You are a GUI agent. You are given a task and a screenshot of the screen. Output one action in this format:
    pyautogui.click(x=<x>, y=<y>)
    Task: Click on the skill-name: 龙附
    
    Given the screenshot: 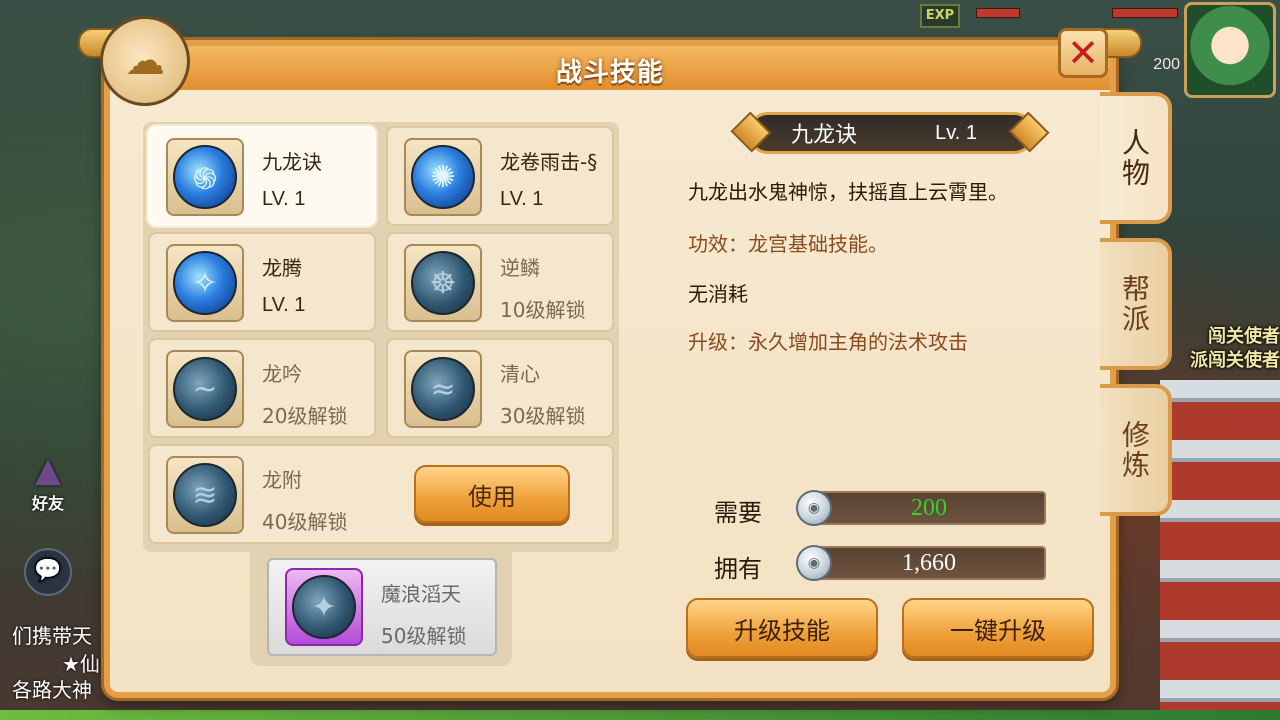 What is the action you would take?
    pyautogui.click(x=282, y=480)
    